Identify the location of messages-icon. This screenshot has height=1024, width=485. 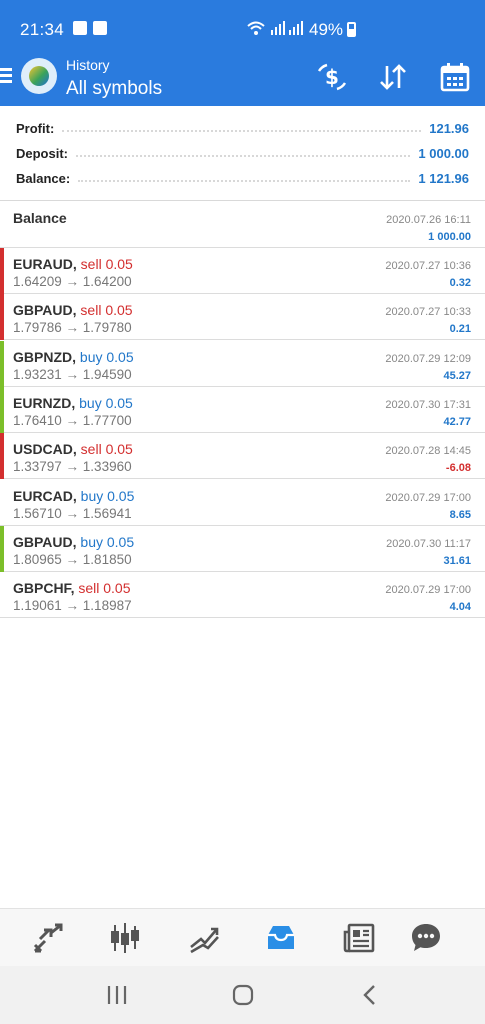
(426, 938).